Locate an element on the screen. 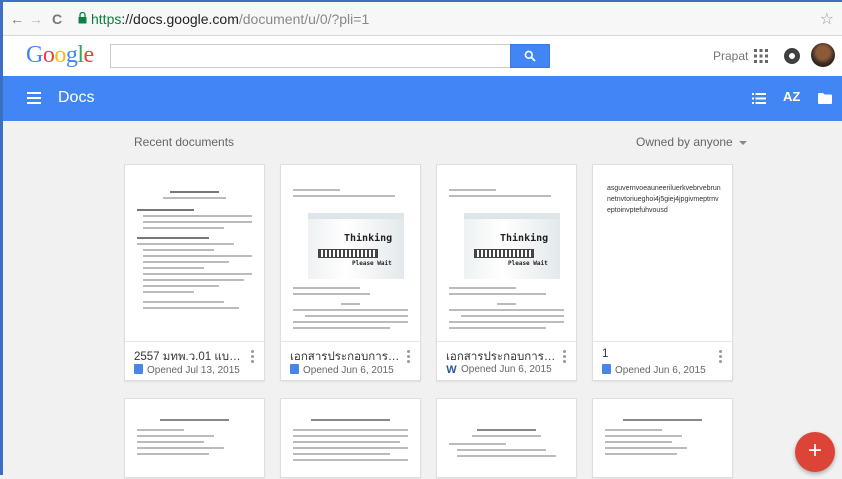 Image resolution: width=842 pixels, height=479 pixels. google-header: Google Prapat is located at coordinates (422, 56).